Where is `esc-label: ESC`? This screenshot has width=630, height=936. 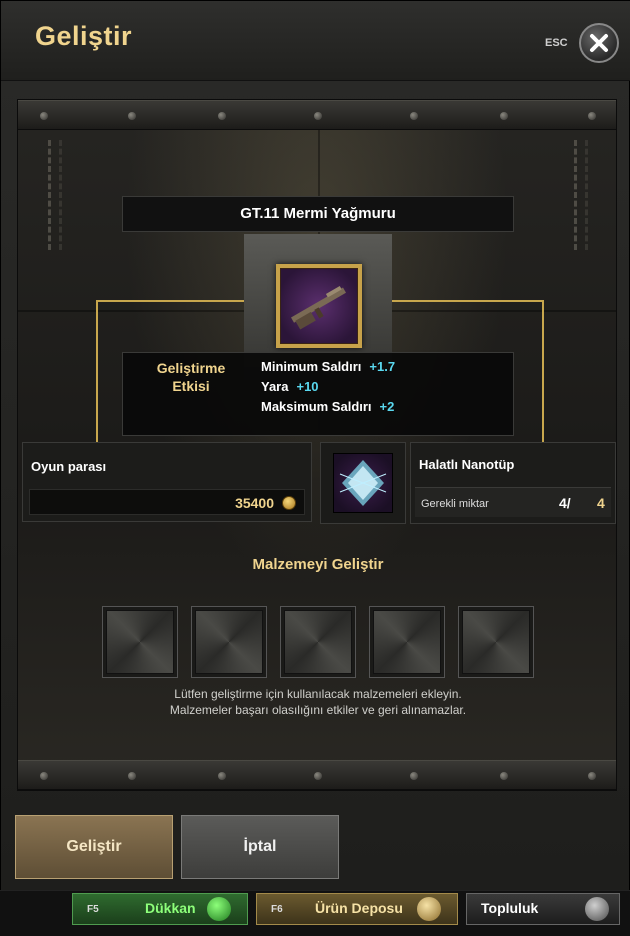 esc-label: ESC is located at coordinates (556, 43).